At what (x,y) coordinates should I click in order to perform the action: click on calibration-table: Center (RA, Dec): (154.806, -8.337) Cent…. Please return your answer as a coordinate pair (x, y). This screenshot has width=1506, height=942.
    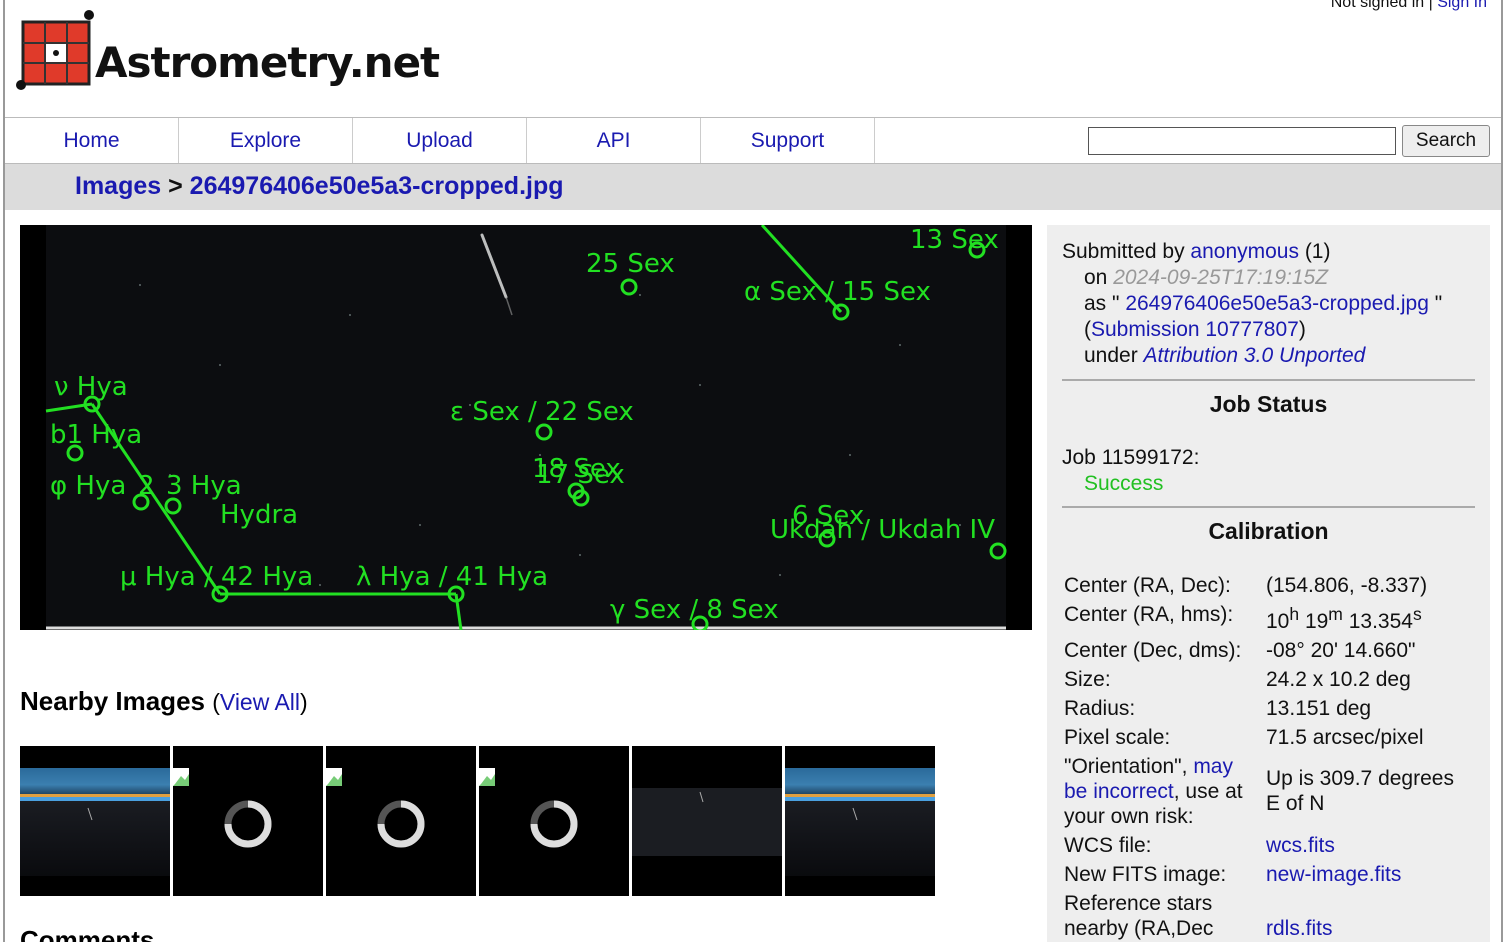
    Looking at the image, I should click on (1268, 756).